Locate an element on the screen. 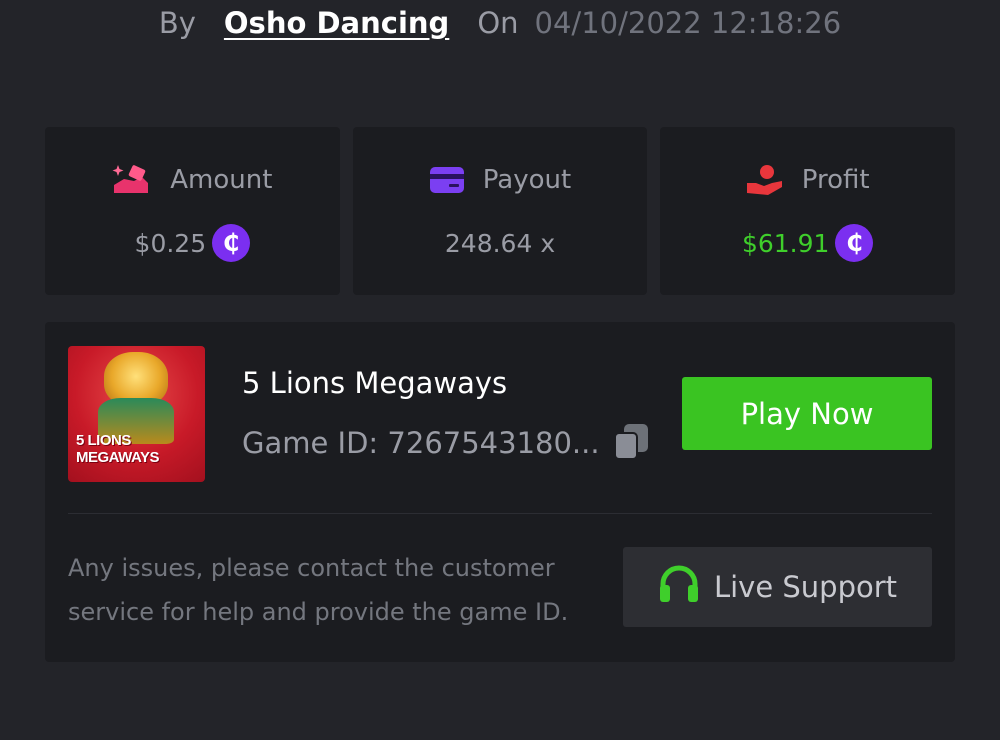  copy-icon-front is located at coordinates (625, 446).